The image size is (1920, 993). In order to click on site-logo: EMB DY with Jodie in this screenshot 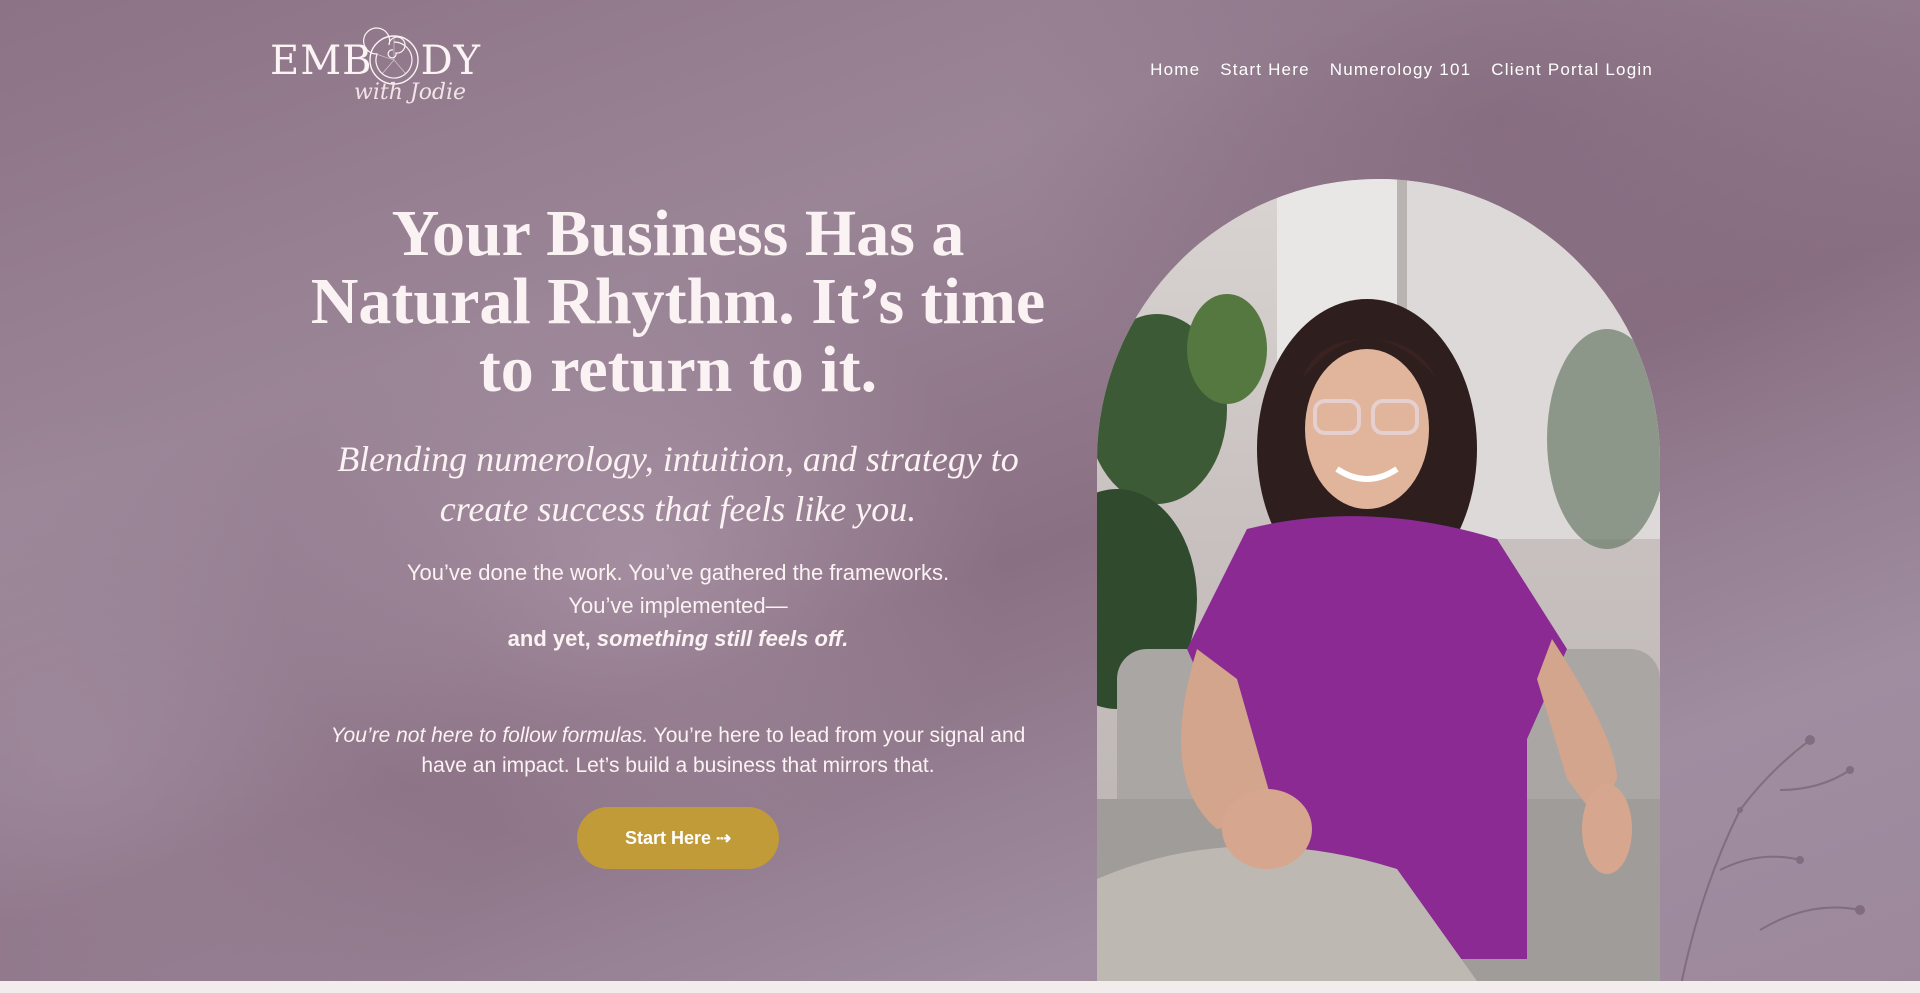, I will do `click(375, 69)`.